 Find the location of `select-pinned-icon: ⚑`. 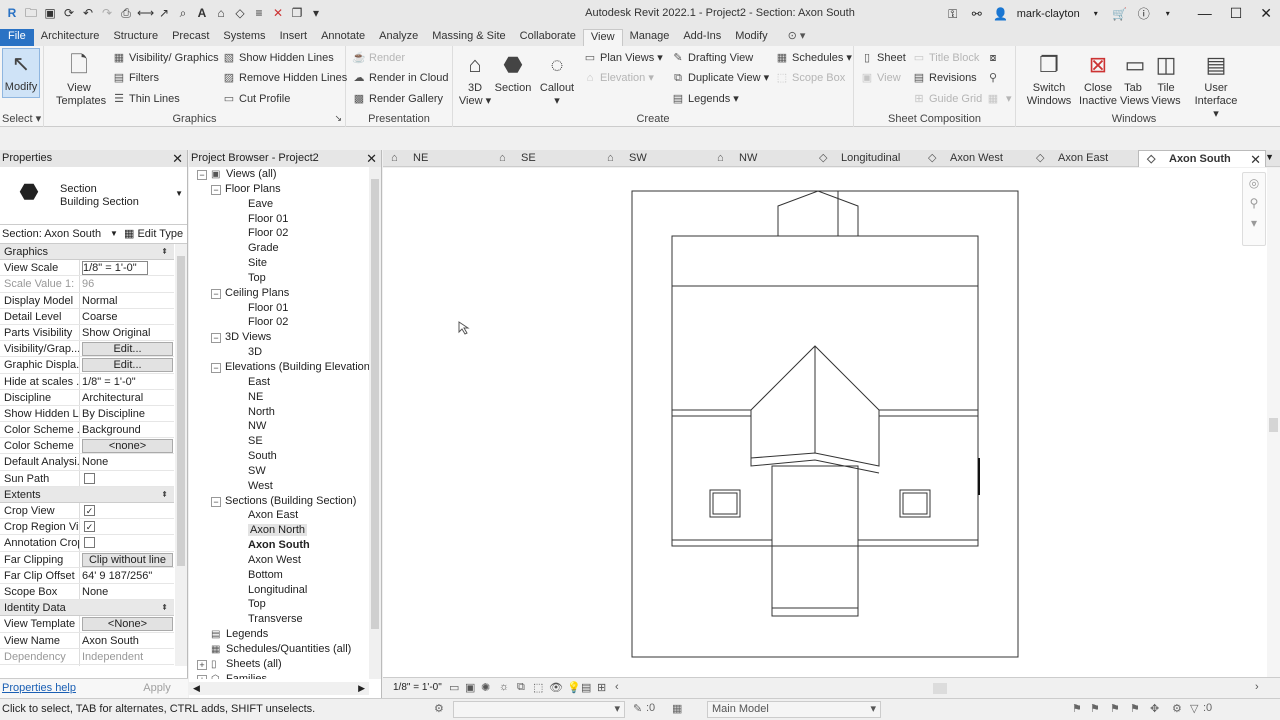

select-pinned-icon: ⚑ is located at coordinates (1115, 708).